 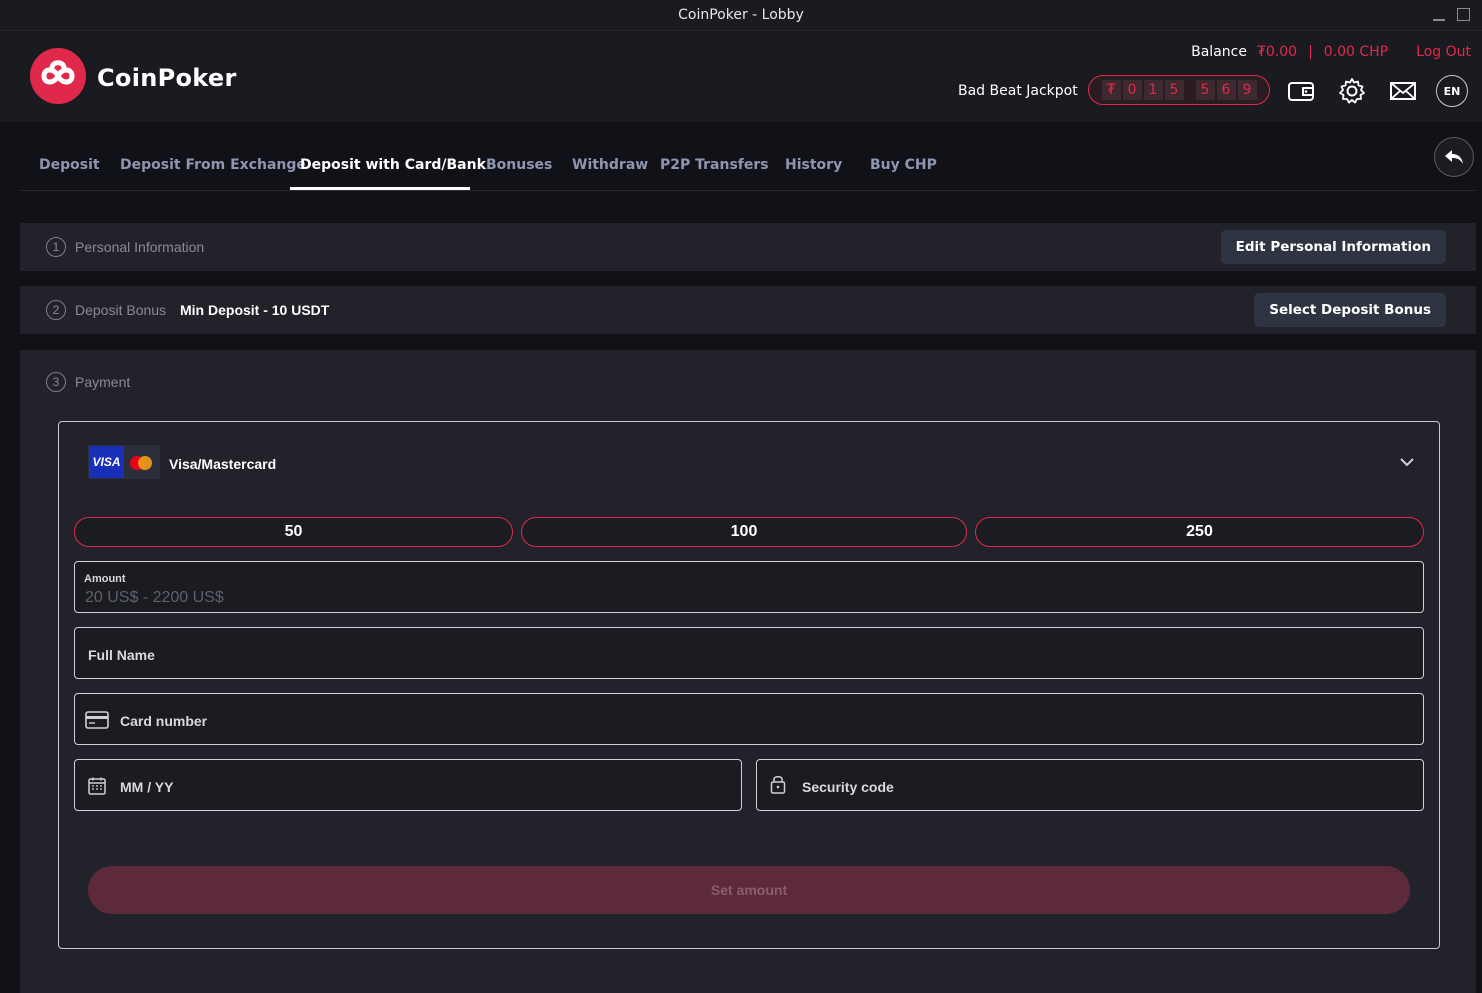 I want to click on lock-icon, so click(x=778, y=786).